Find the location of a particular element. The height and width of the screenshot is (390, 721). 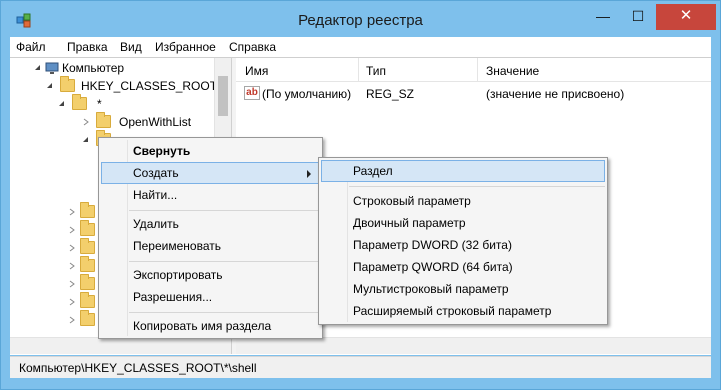

menu-item-delete: Удалить is located at coordinates (210, 224).